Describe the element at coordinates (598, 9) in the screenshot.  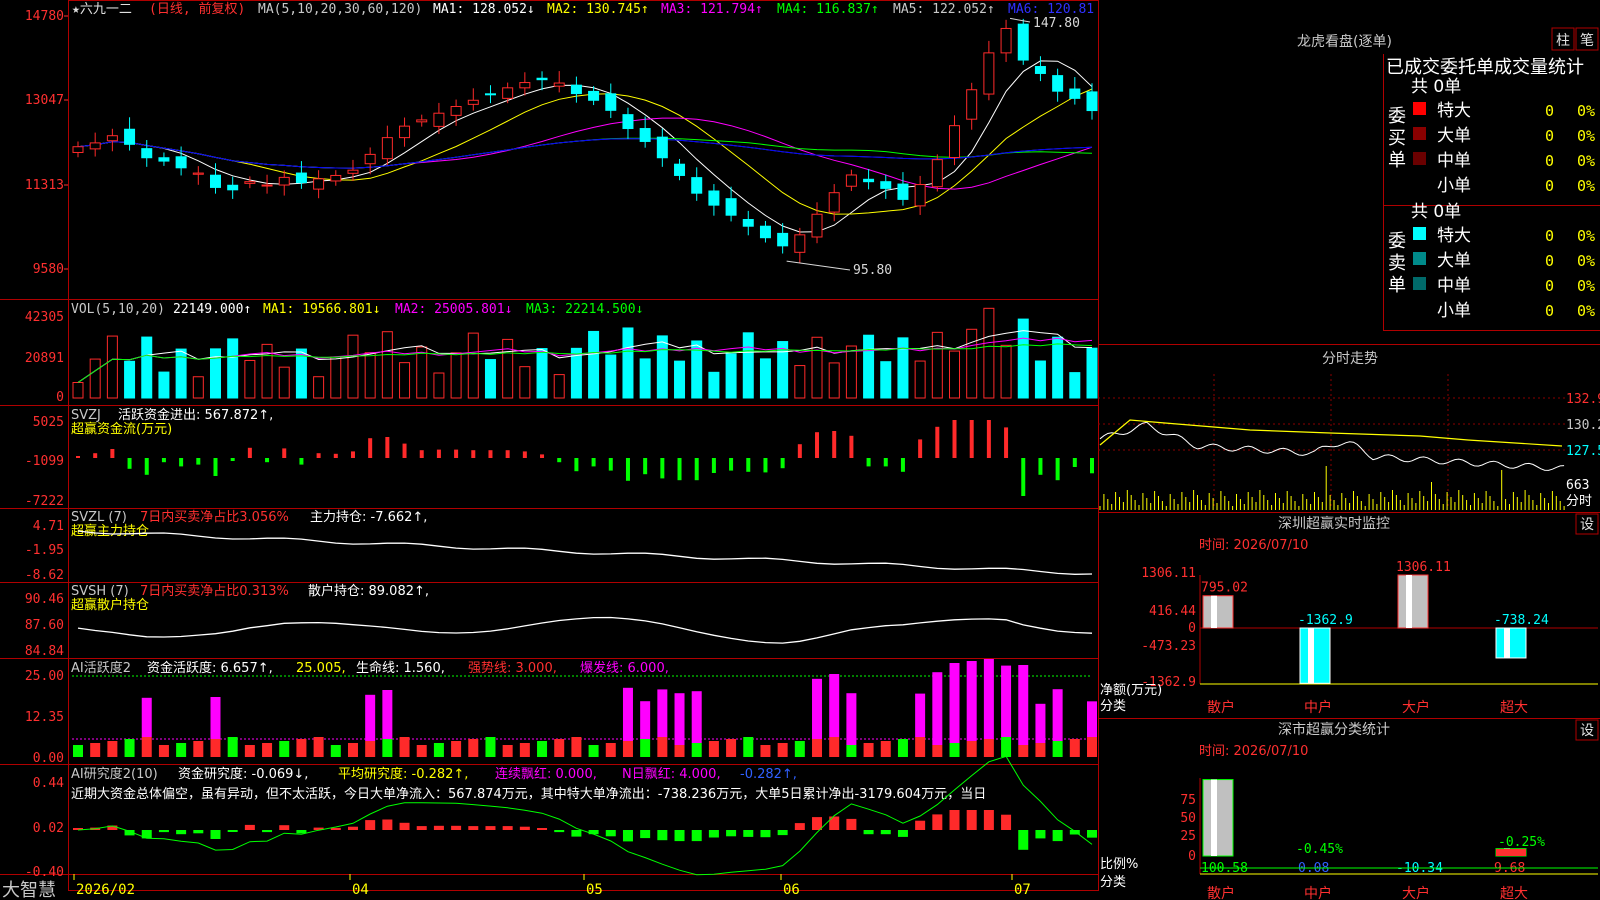
I see `ma2-value: MA2: 130.745↑` at that location.